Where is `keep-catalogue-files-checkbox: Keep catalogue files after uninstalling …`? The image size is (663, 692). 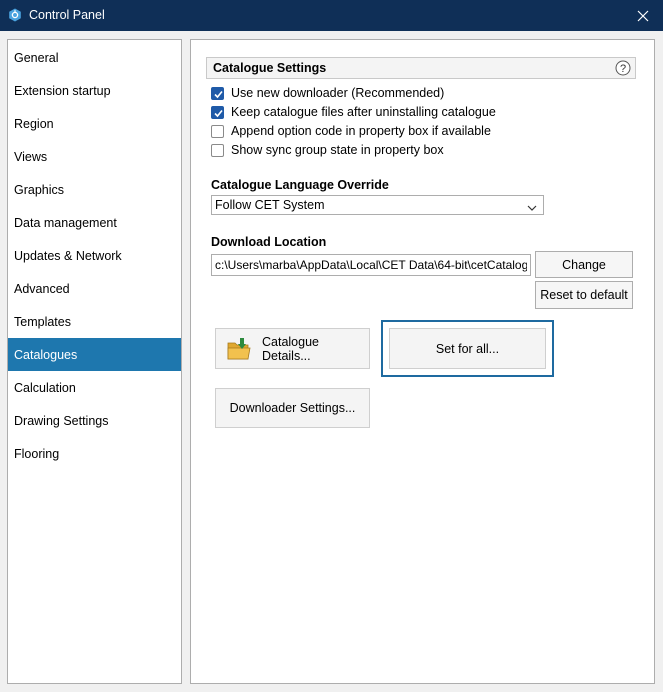
keep-catalogue-files-checkbox: Keep catalogue files after uninstalling … is located at coordinates (353, 112).